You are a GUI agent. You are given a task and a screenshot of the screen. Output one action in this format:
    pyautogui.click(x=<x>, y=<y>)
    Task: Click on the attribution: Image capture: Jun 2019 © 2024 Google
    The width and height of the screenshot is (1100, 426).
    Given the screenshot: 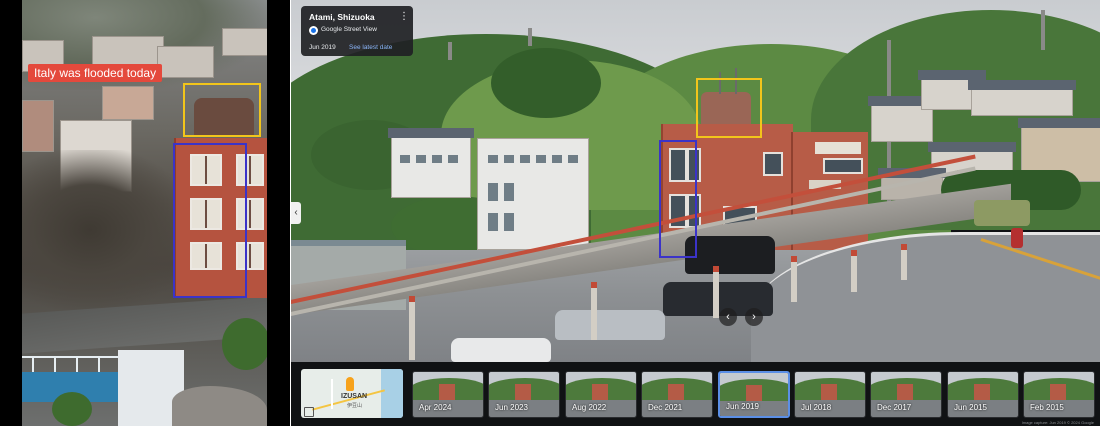 What is the action you would take?
    pyautogui.click(x=1057, y=422)
    